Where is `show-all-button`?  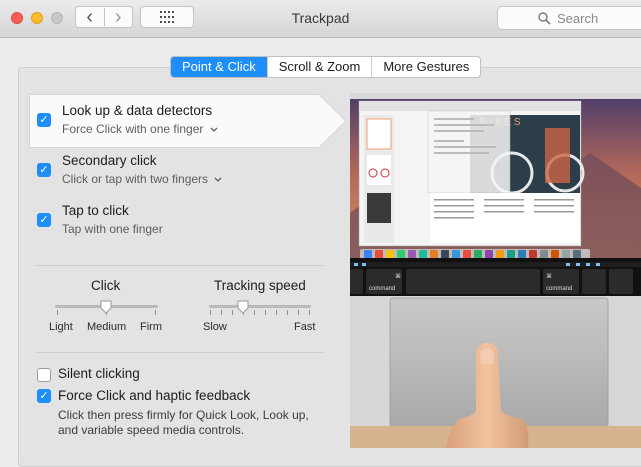 show-all-button is located at coordinates (167, 17).